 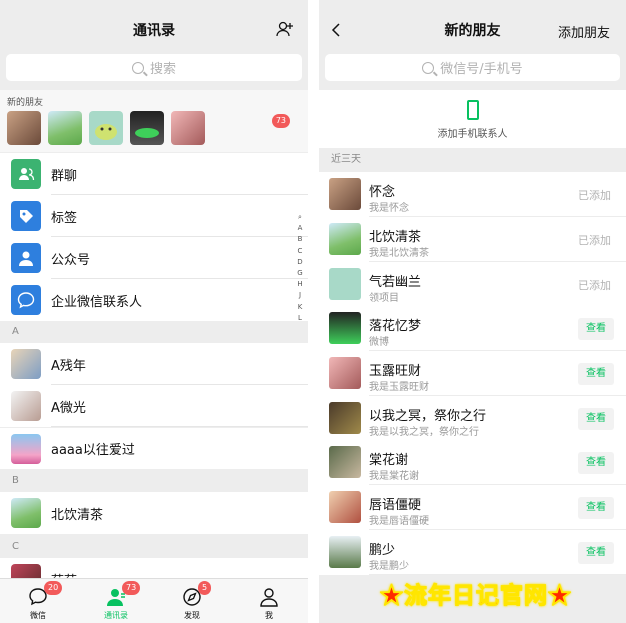 I want to click on friend-request-row: 怀念 我是怀念 已添加, so click(x=472, y=194).